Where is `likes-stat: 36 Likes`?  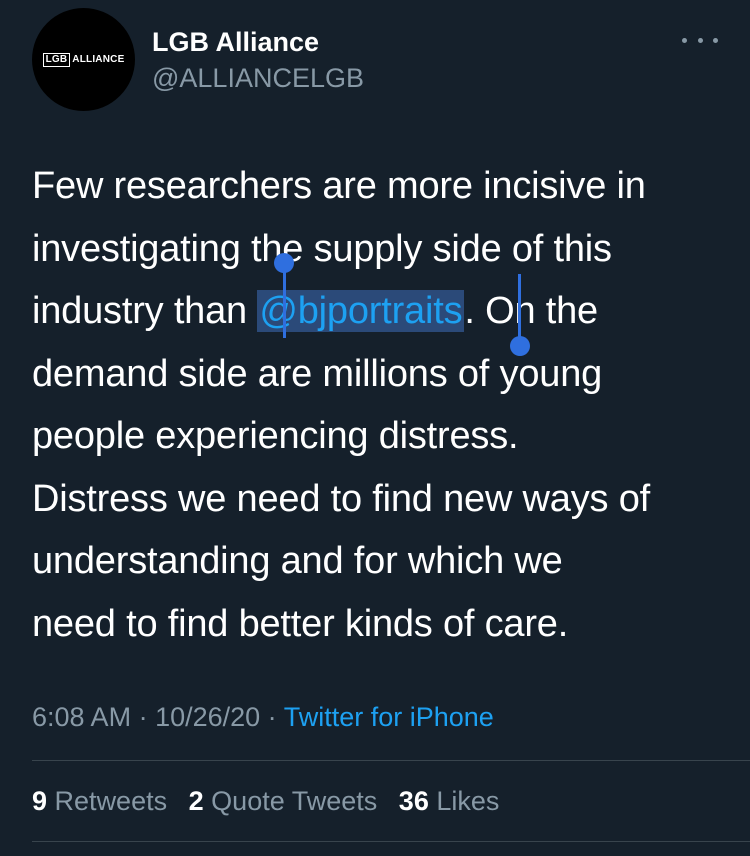
likes-stat: 36 Likes is located at coordinates (449, 801).